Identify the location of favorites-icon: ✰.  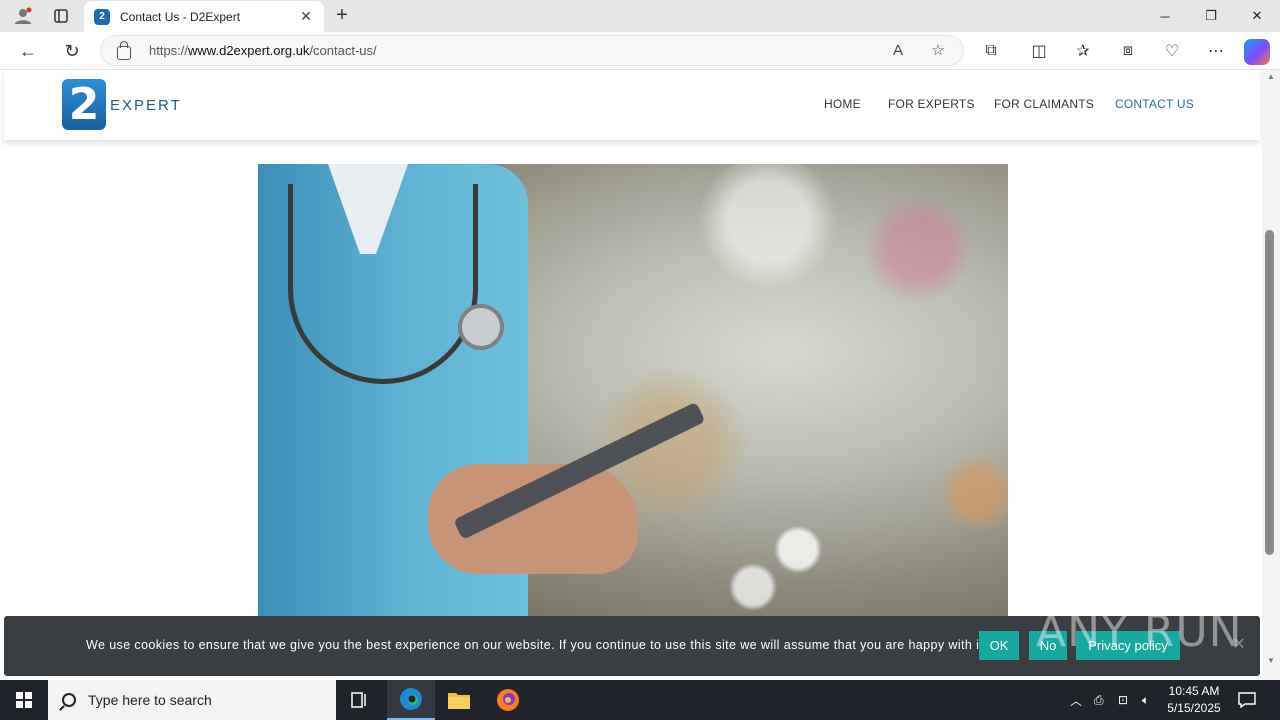
(1083, 51).